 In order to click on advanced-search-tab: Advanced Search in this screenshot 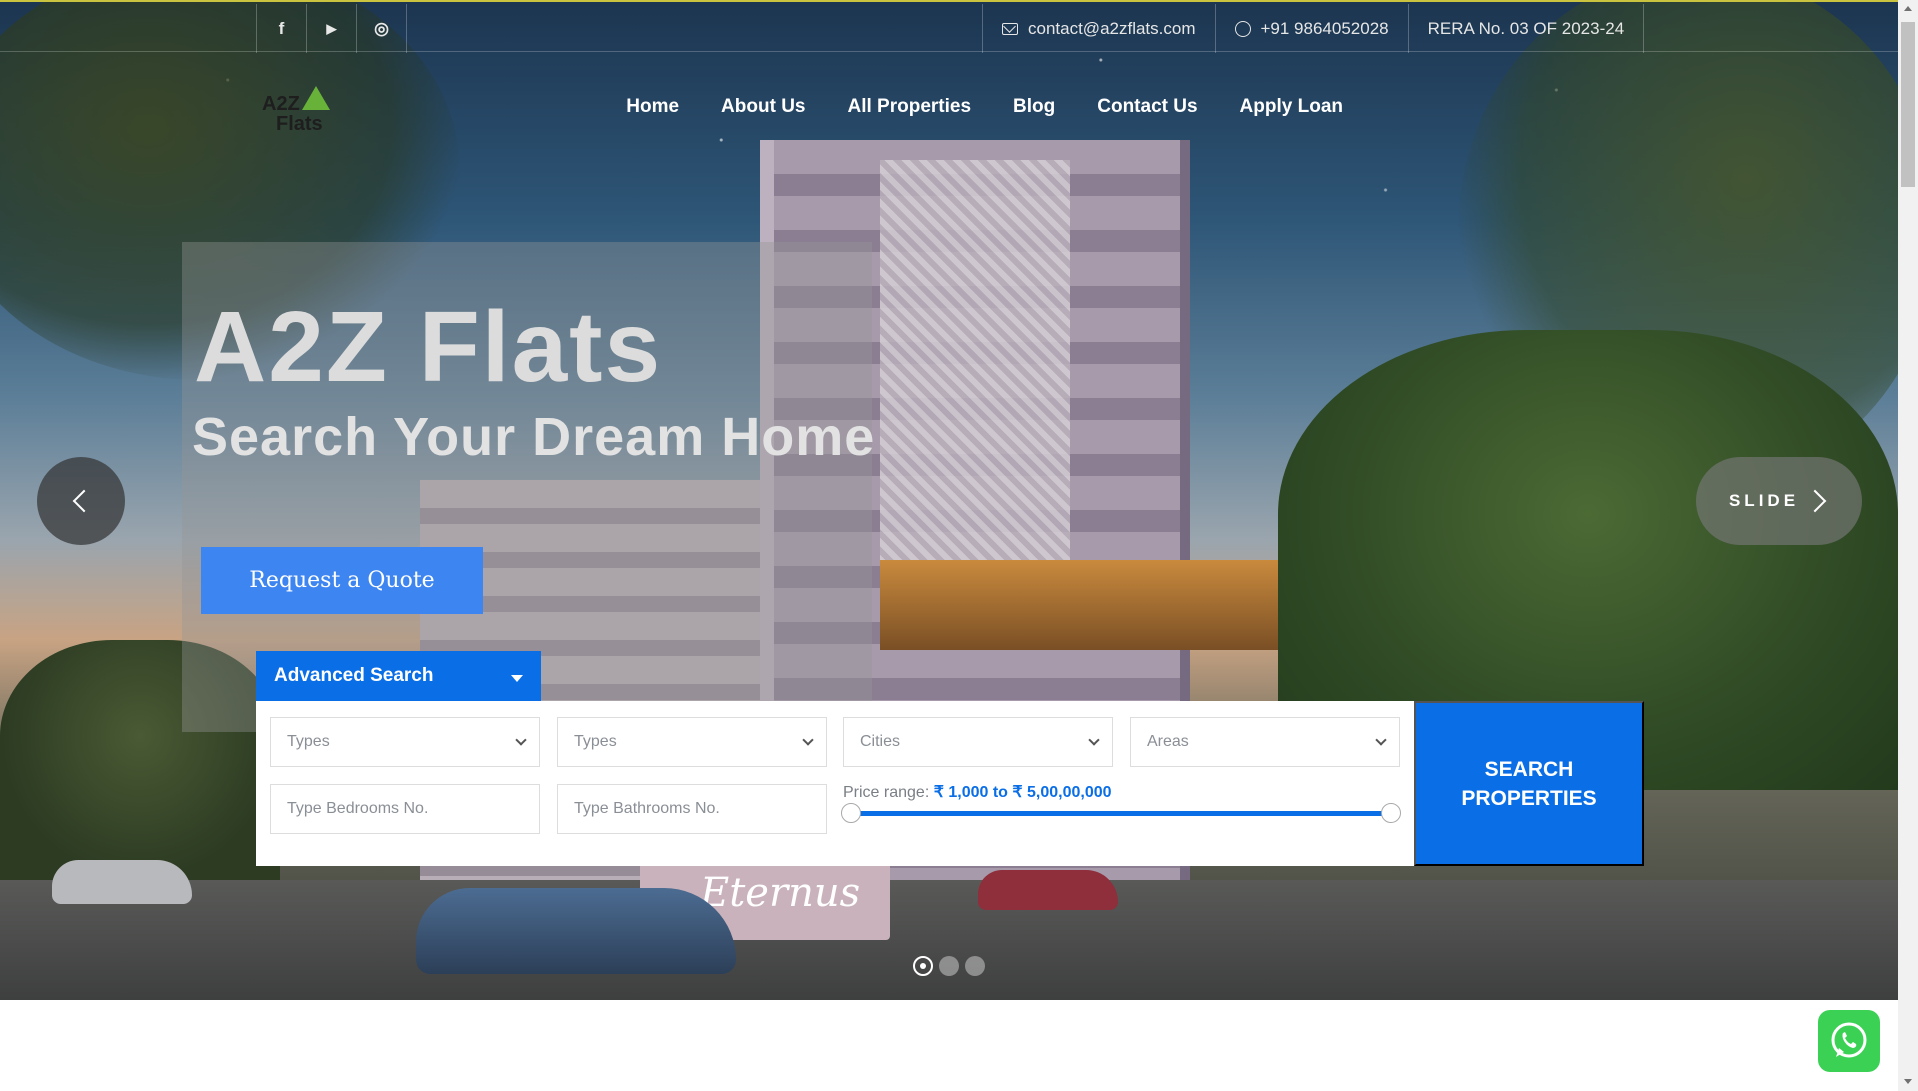, I will do `click(398, 676)`.